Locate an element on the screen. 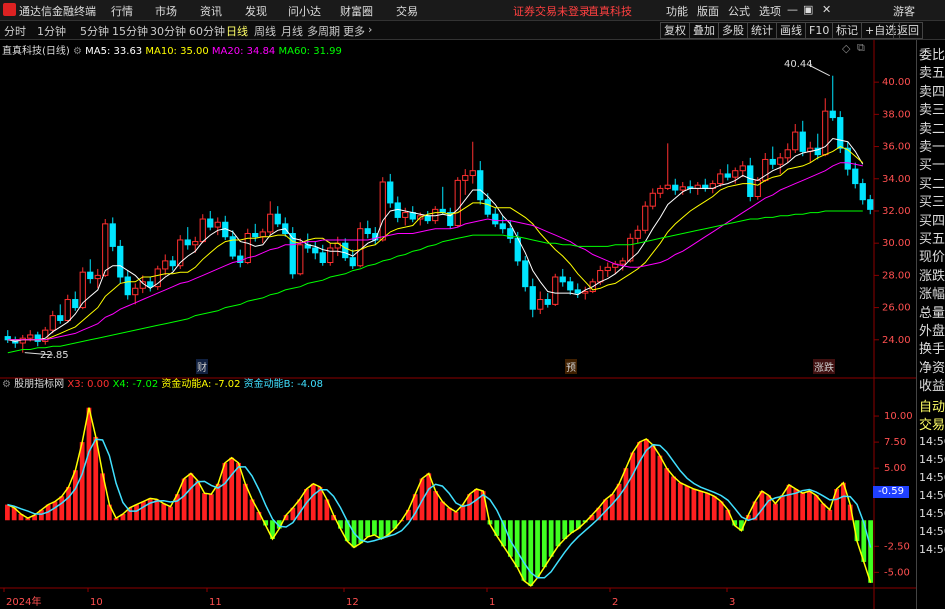 Image resolution: width=945 pixels, height=609 pixels. side-waipan: 外盘 is located at coordinates (932, 329).